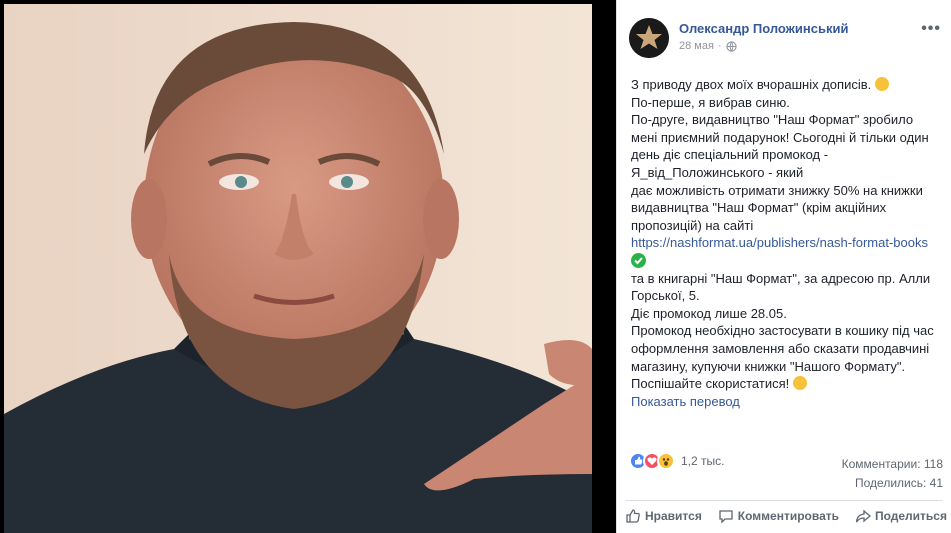 Image resolution: width=951 pixels, height=533 pixels. Describe the element at coordinates (763, 28) in the screenshot. I see `author-name: Олександр Положинський` at that location.